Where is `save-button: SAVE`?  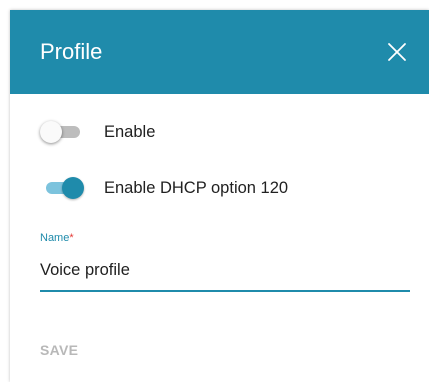
save-button: SAVE is located at coordinates (59, 350).